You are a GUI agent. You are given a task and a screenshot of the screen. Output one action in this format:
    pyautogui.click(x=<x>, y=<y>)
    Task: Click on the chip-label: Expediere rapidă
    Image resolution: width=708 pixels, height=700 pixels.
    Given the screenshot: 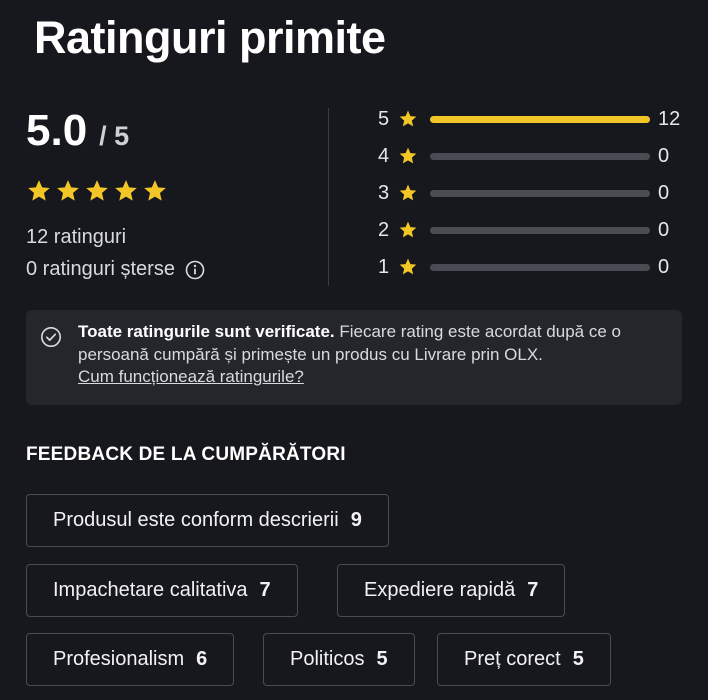 What is the action you would take?
    pyautogui.click(x=440, y=590)
    